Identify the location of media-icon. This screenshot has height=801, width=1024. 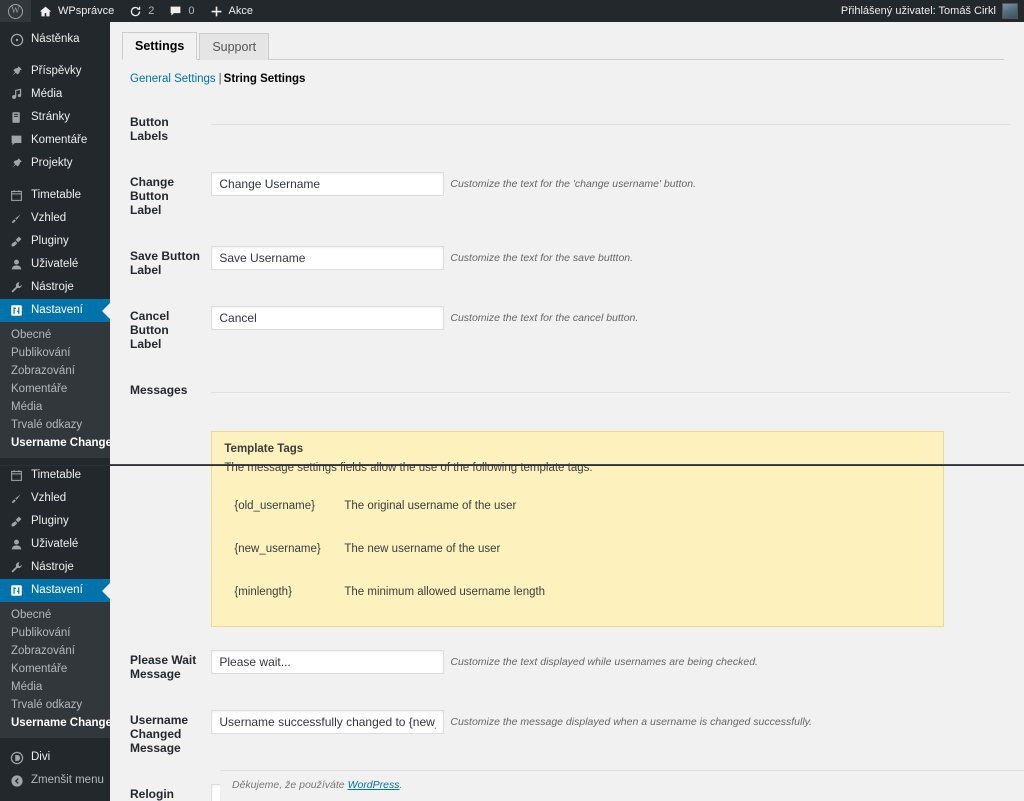
(16, 94).